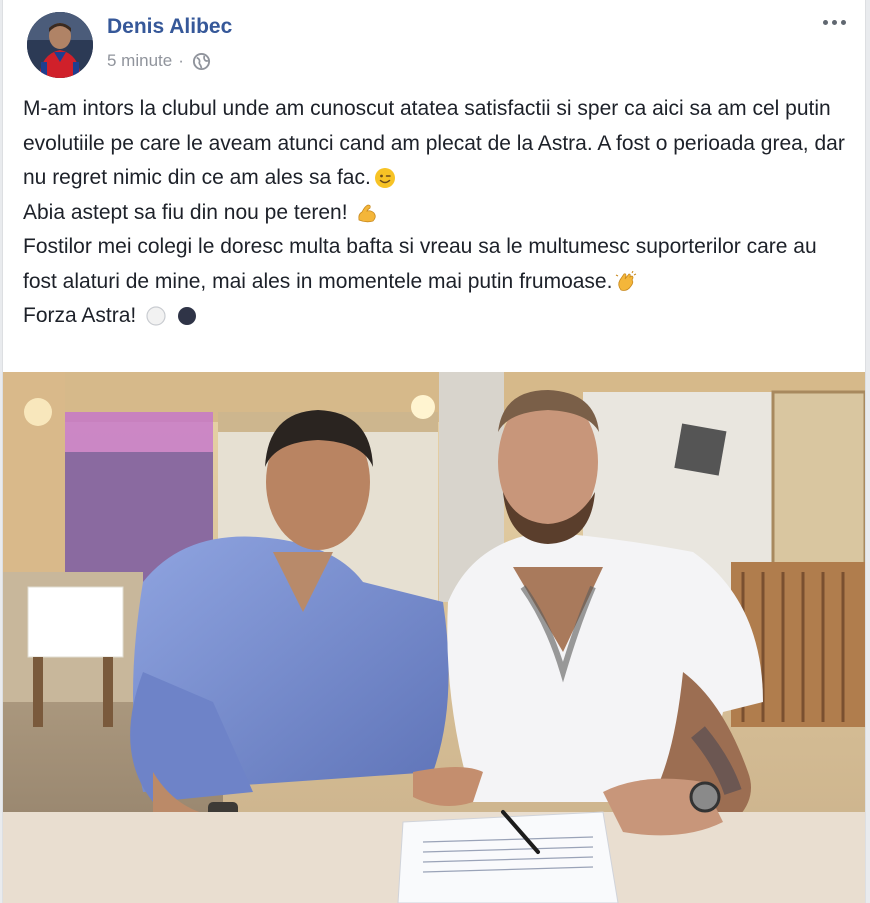 Image resolution: width=870 pixels, height=903 pixels. I want to click on post-text-line: Forza Astra!, so click(438, 316).